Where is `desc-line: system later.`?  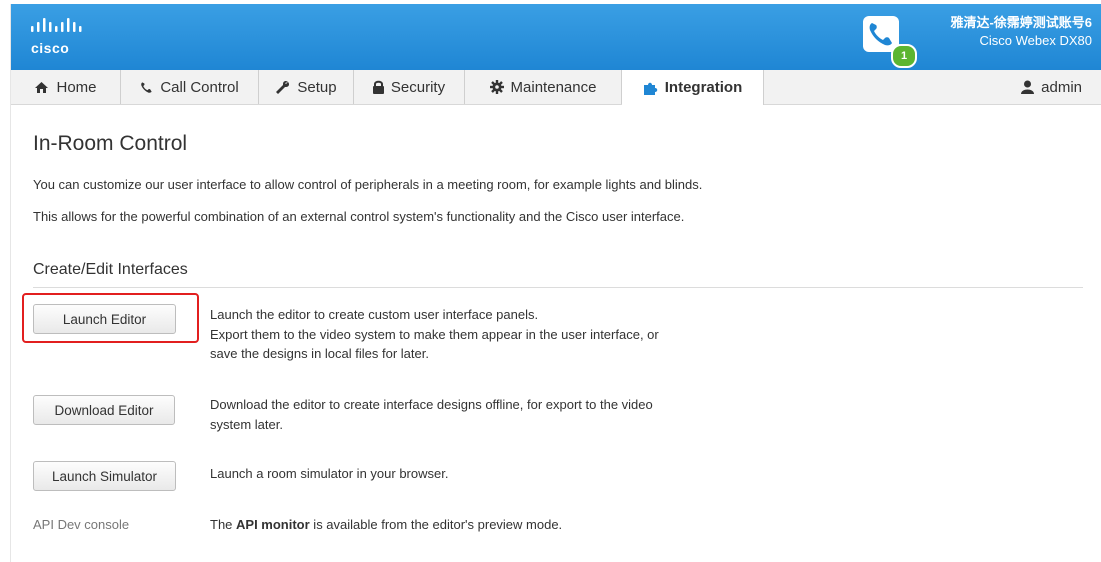 desc-line: system later. is located at coordinates (246, 424).